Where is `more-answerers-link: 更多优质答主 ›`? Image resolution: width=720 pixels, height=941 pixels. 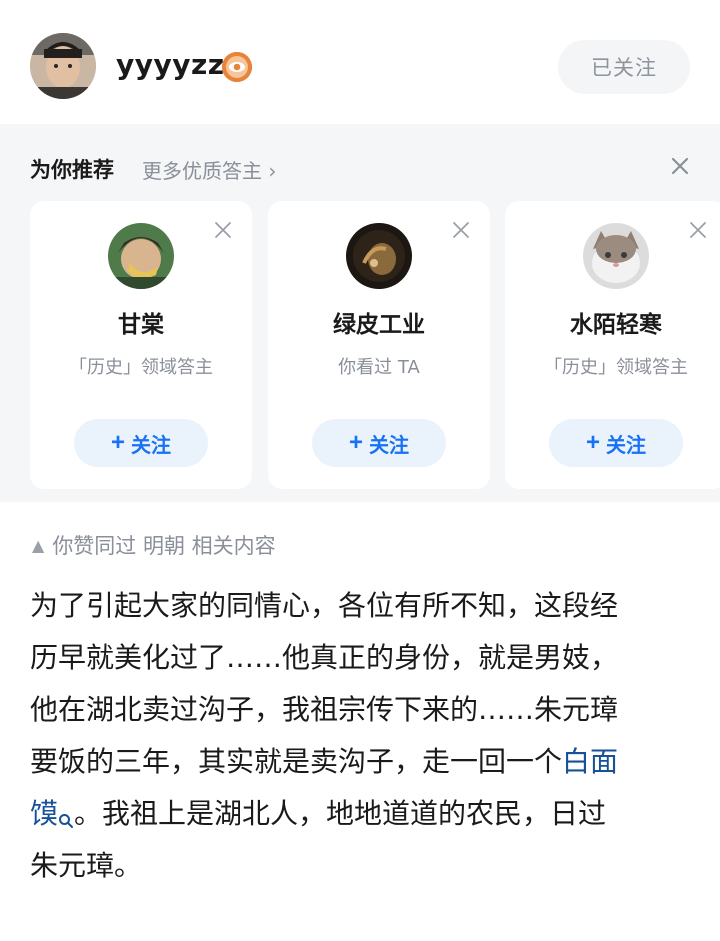
more-answerers-link: 更多优质答主 › is located at coordinates (209, 169).